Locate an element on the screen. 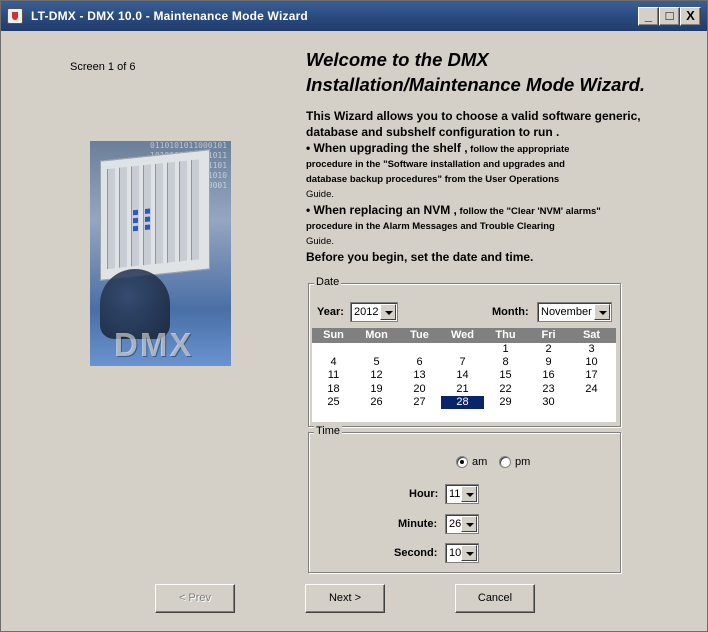  calendar-day: 18 is located at coordinates (333, 389).